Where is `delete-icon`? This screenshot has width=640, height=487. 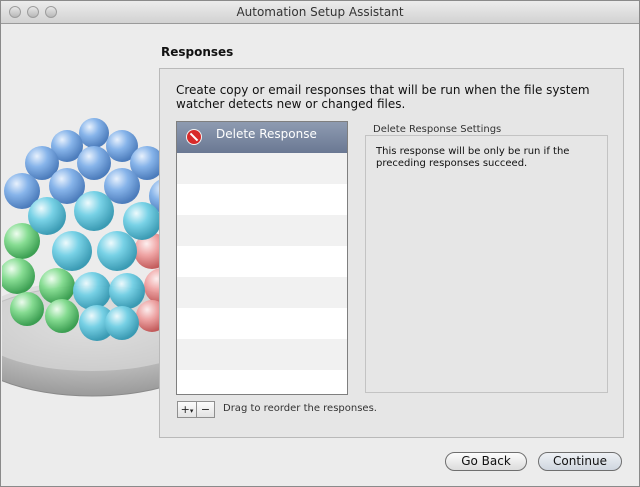
delete-icon is located at coordinates (194, 137).